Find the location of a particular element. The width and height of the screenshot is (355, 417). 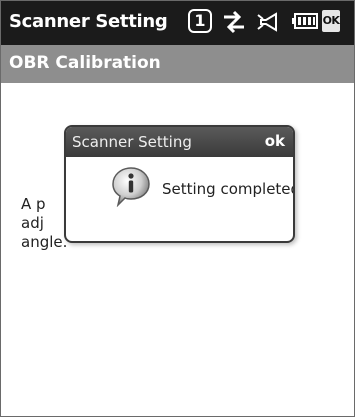

dialog-title: Scanner Setting is located at coordinates (132, 142).